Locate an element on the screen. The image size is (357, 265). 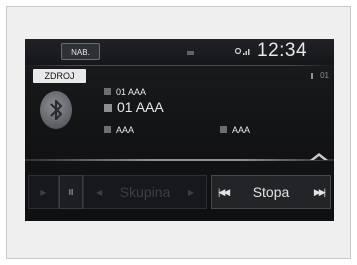
status-indicator-icon is located at coordinates (190, 53).